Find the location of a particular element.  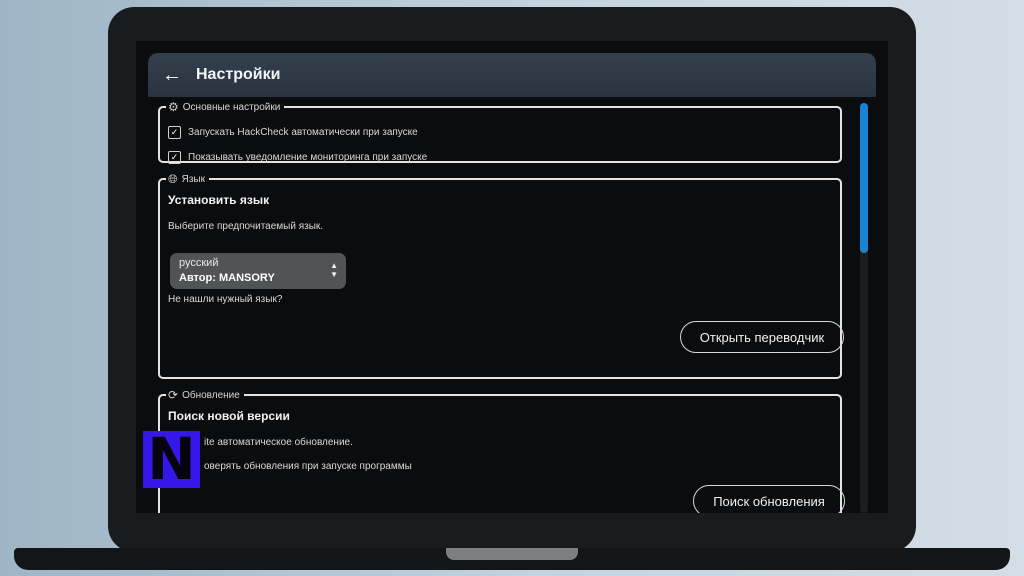

select-stepper-icon: ▲ ▼ is located at coordinates (334, 270).